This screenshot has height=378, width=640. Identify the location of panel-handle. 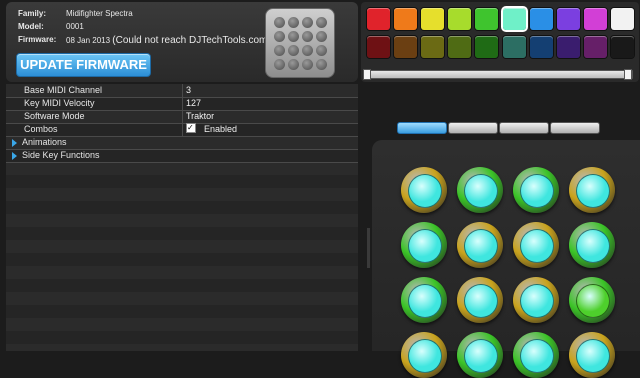
(368, 248).